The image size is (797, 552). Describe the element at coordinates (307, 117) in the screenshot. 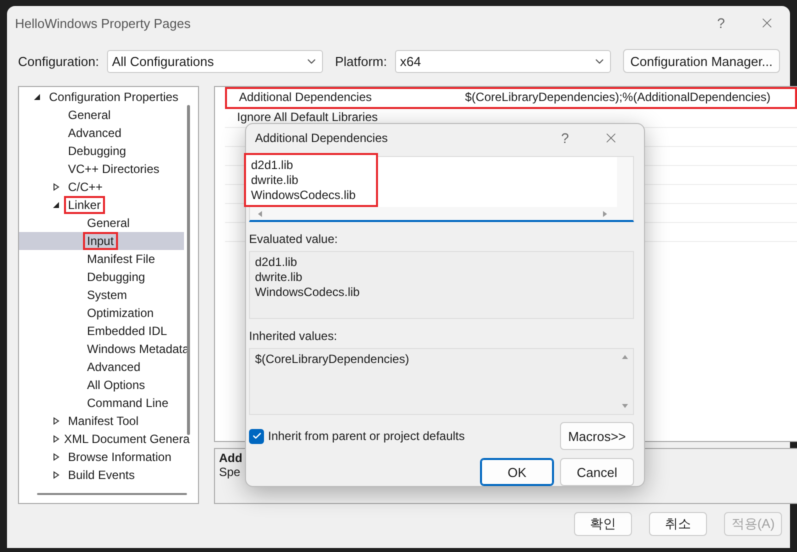

I see `property-name: Ignore All Default Libraries` at that location.